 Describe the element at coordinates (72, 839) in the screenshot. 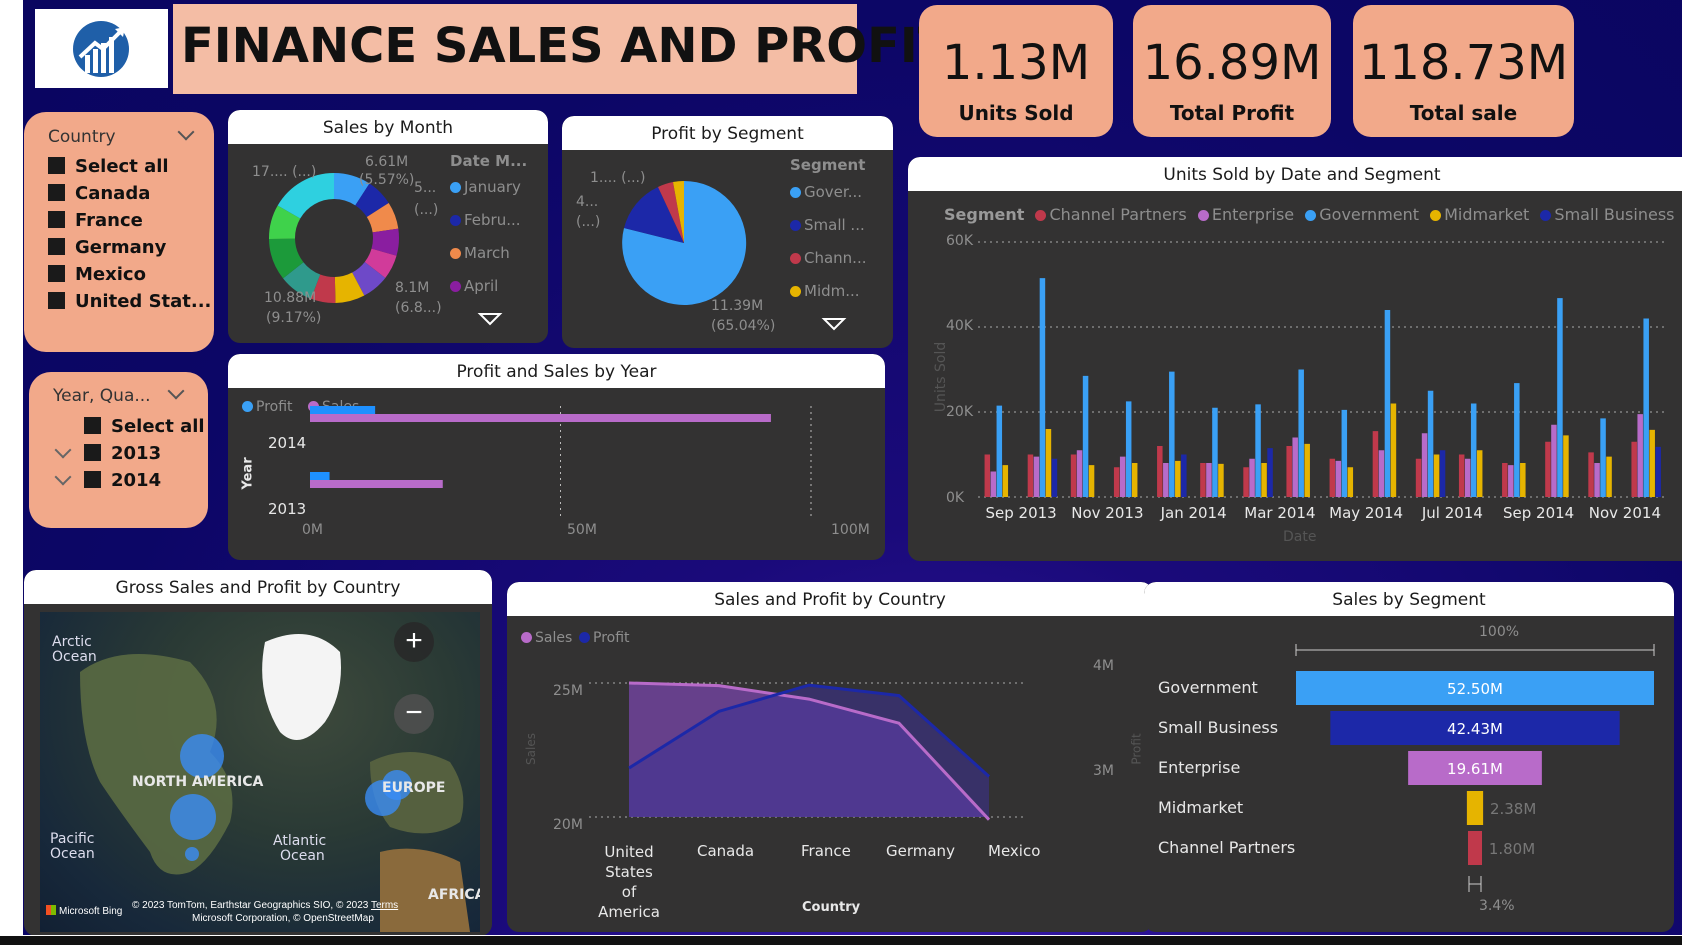

I see `map-label: Pacific` at that location.